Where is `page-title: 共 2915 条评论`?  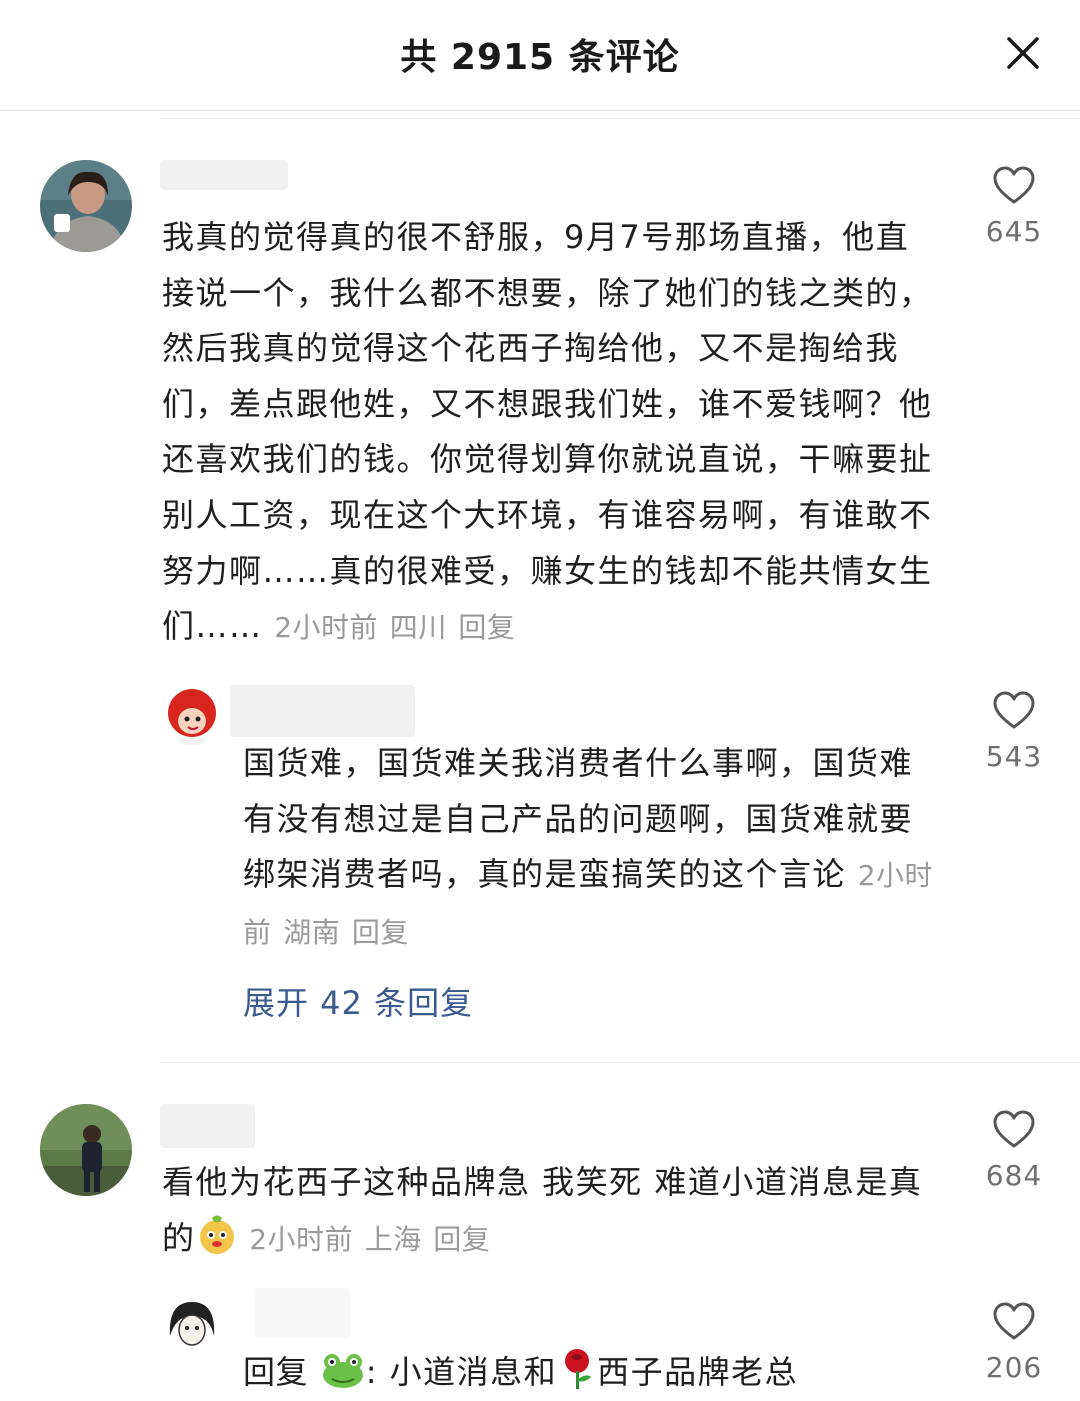
page-title: 共 2915 条评论 is located at coordinates (540, 57).